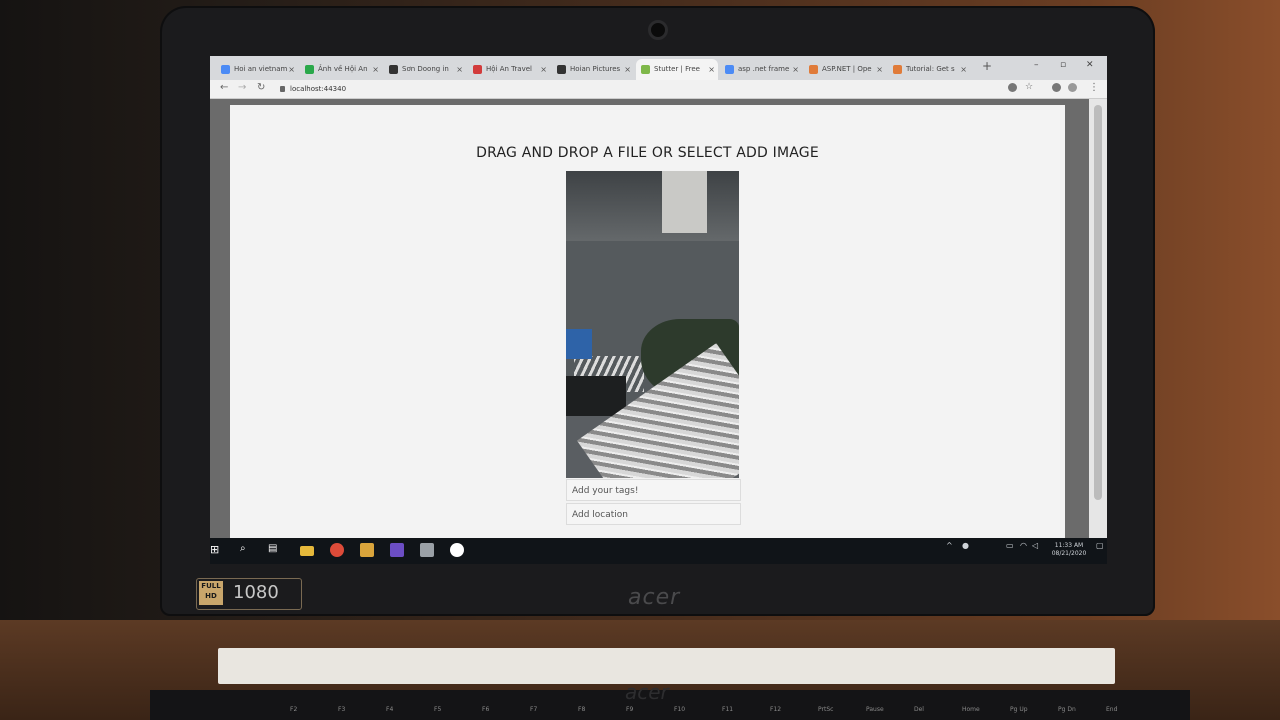  I want to click on notification-icon: ▢, so click(1100, 546).